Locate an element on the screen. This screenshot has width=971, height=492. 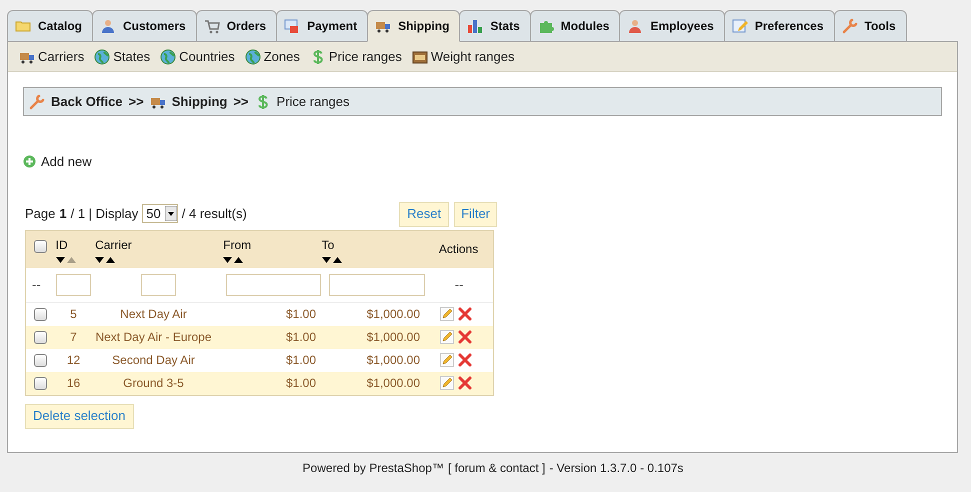
column-header: From is located at coordinates (237, 245).